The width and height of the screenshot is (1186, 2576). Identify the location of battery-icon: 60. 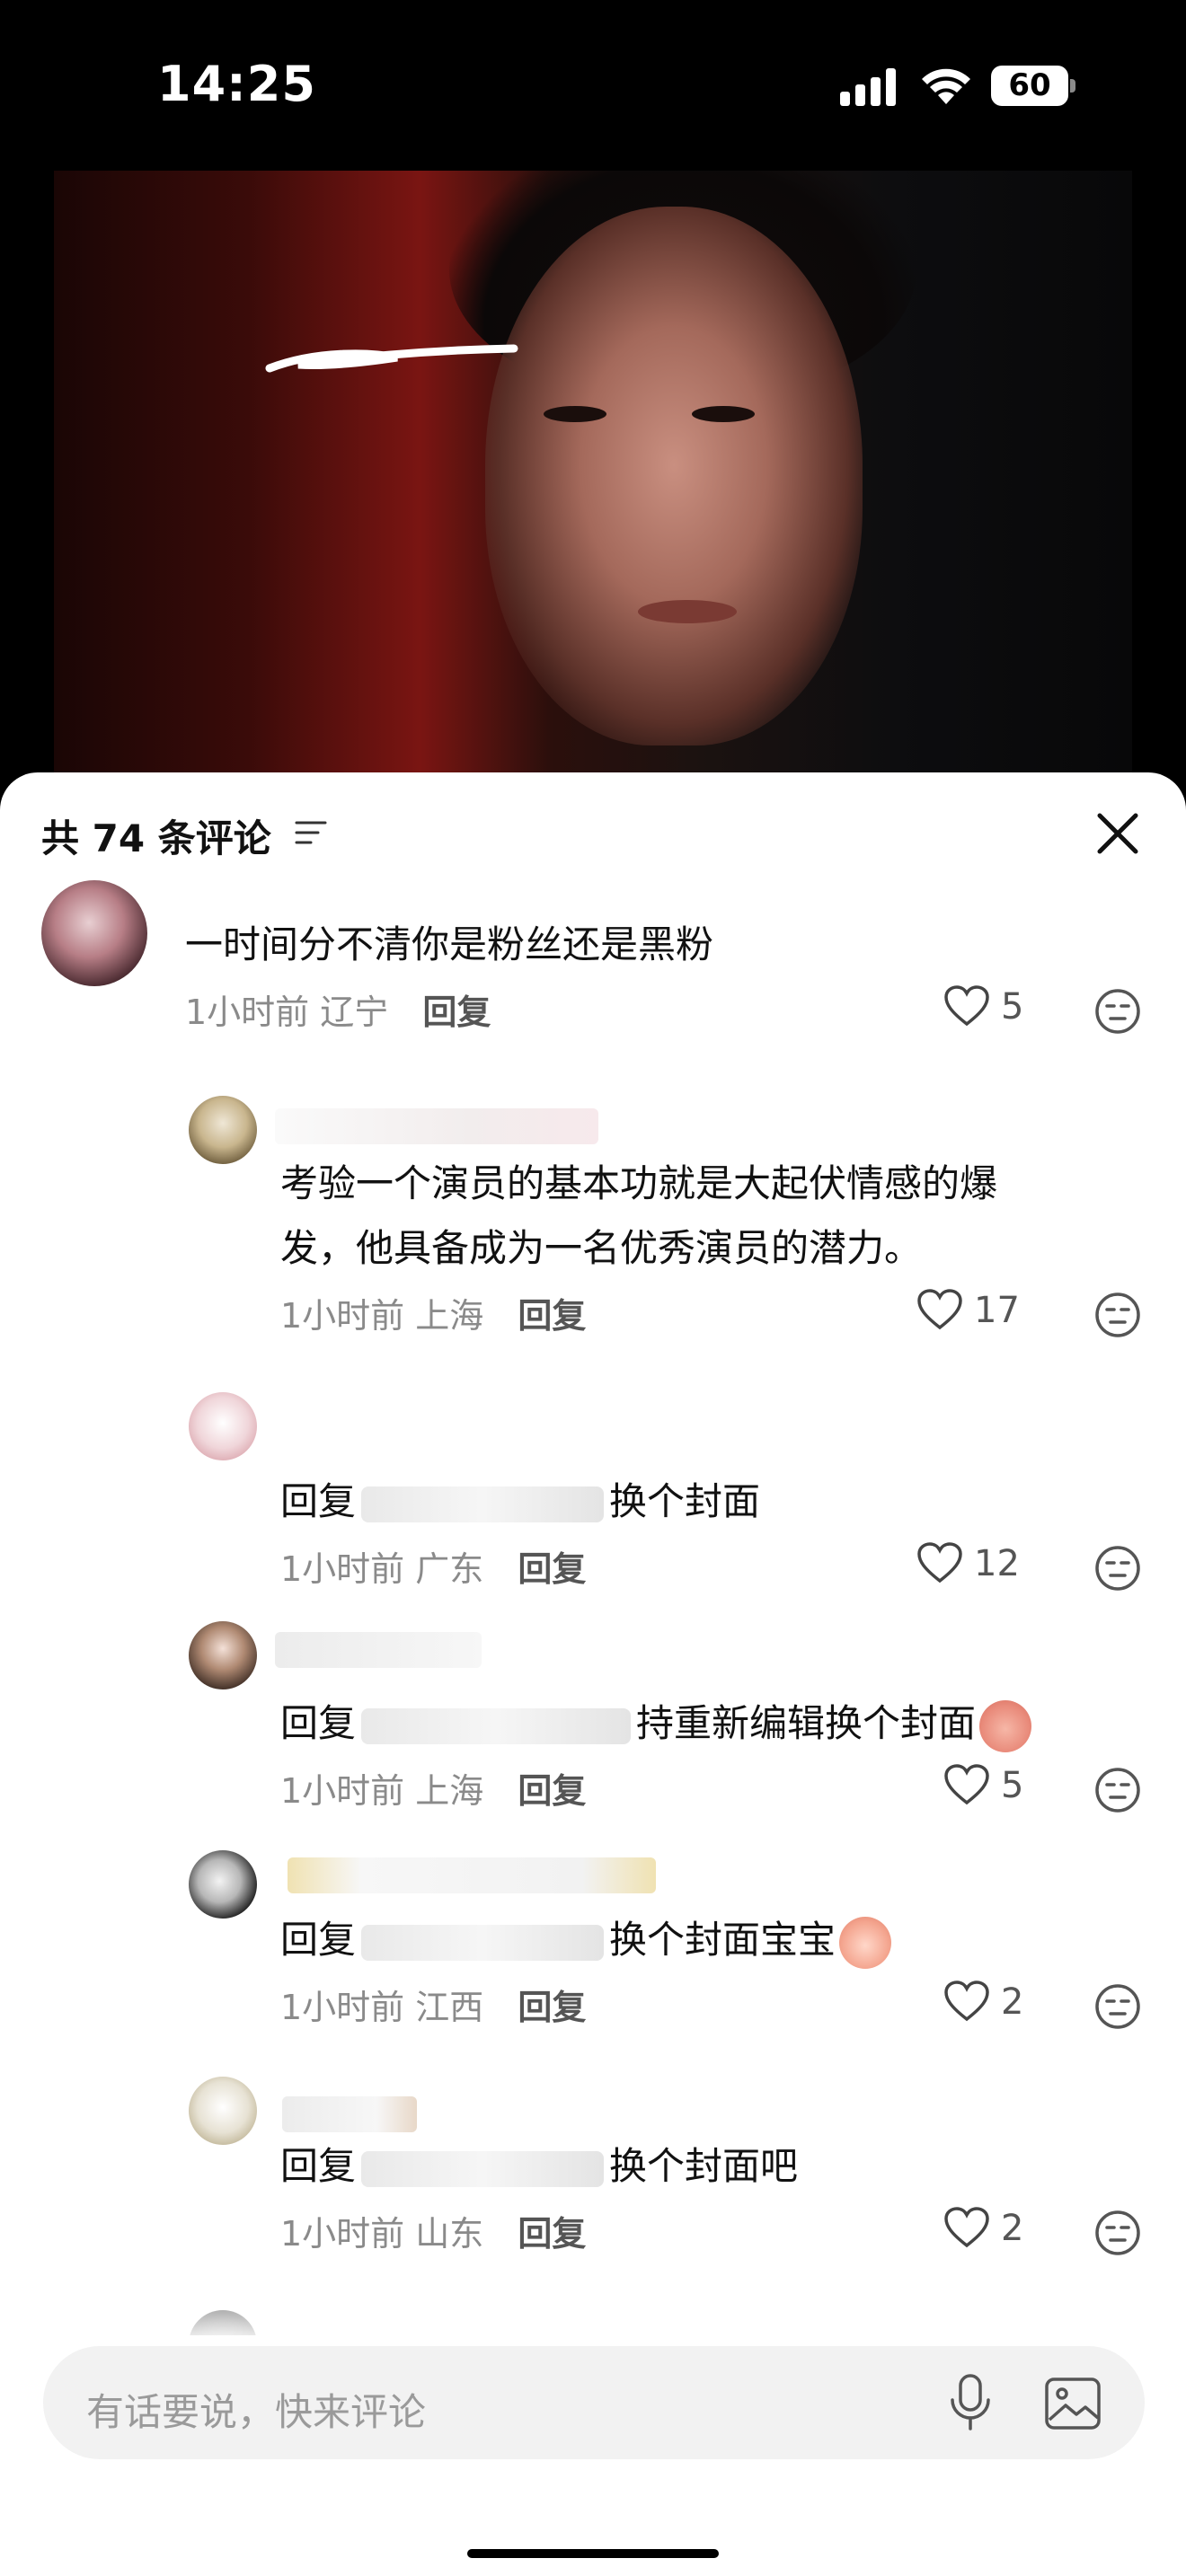
(1033, 86).